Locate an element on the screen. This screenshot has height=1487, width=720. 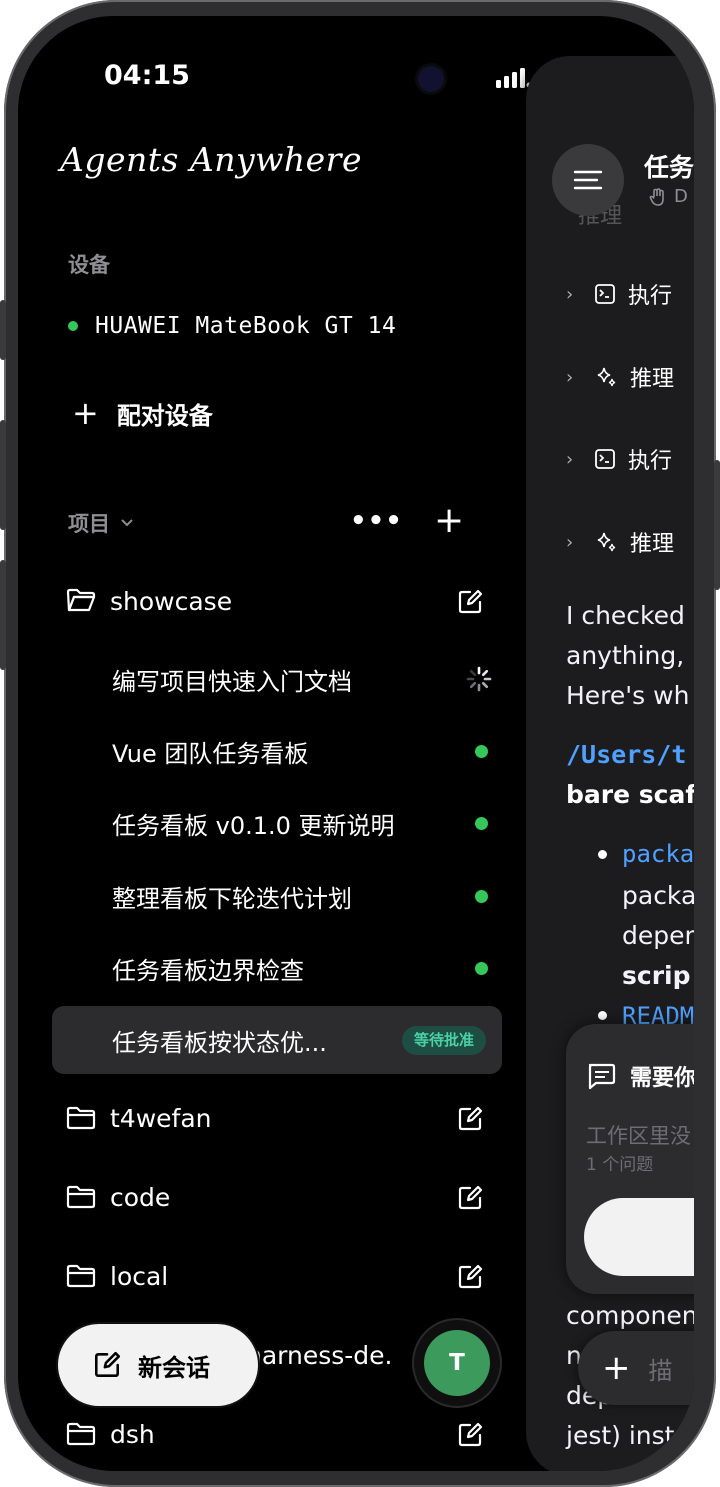
answer-button is located at coordinates (639, 1237).